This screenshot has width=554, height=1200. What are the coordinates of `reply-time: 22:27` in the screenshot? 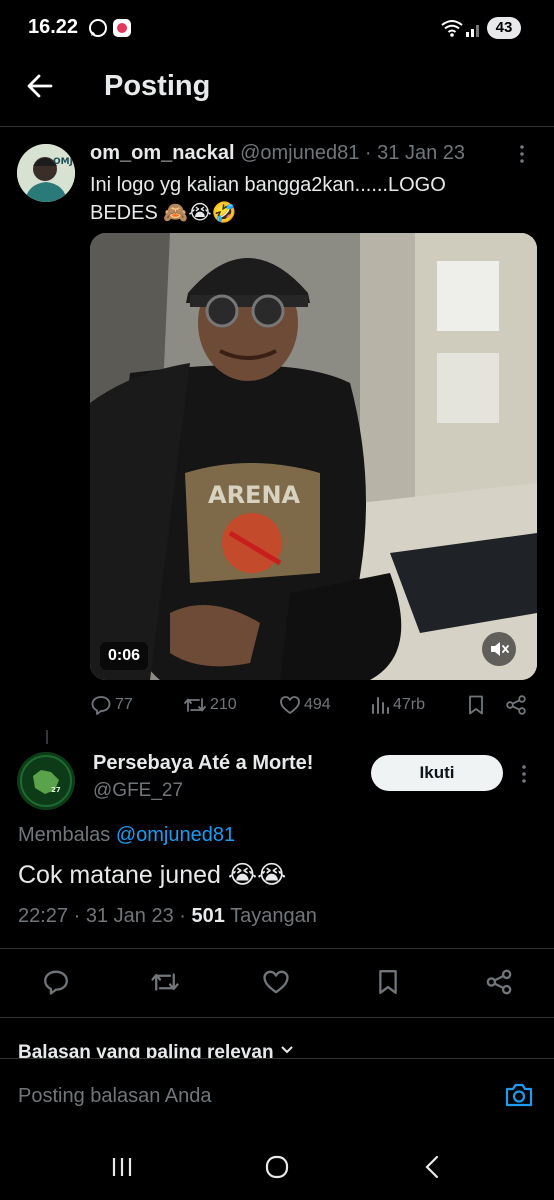 It's located at (43, 916).